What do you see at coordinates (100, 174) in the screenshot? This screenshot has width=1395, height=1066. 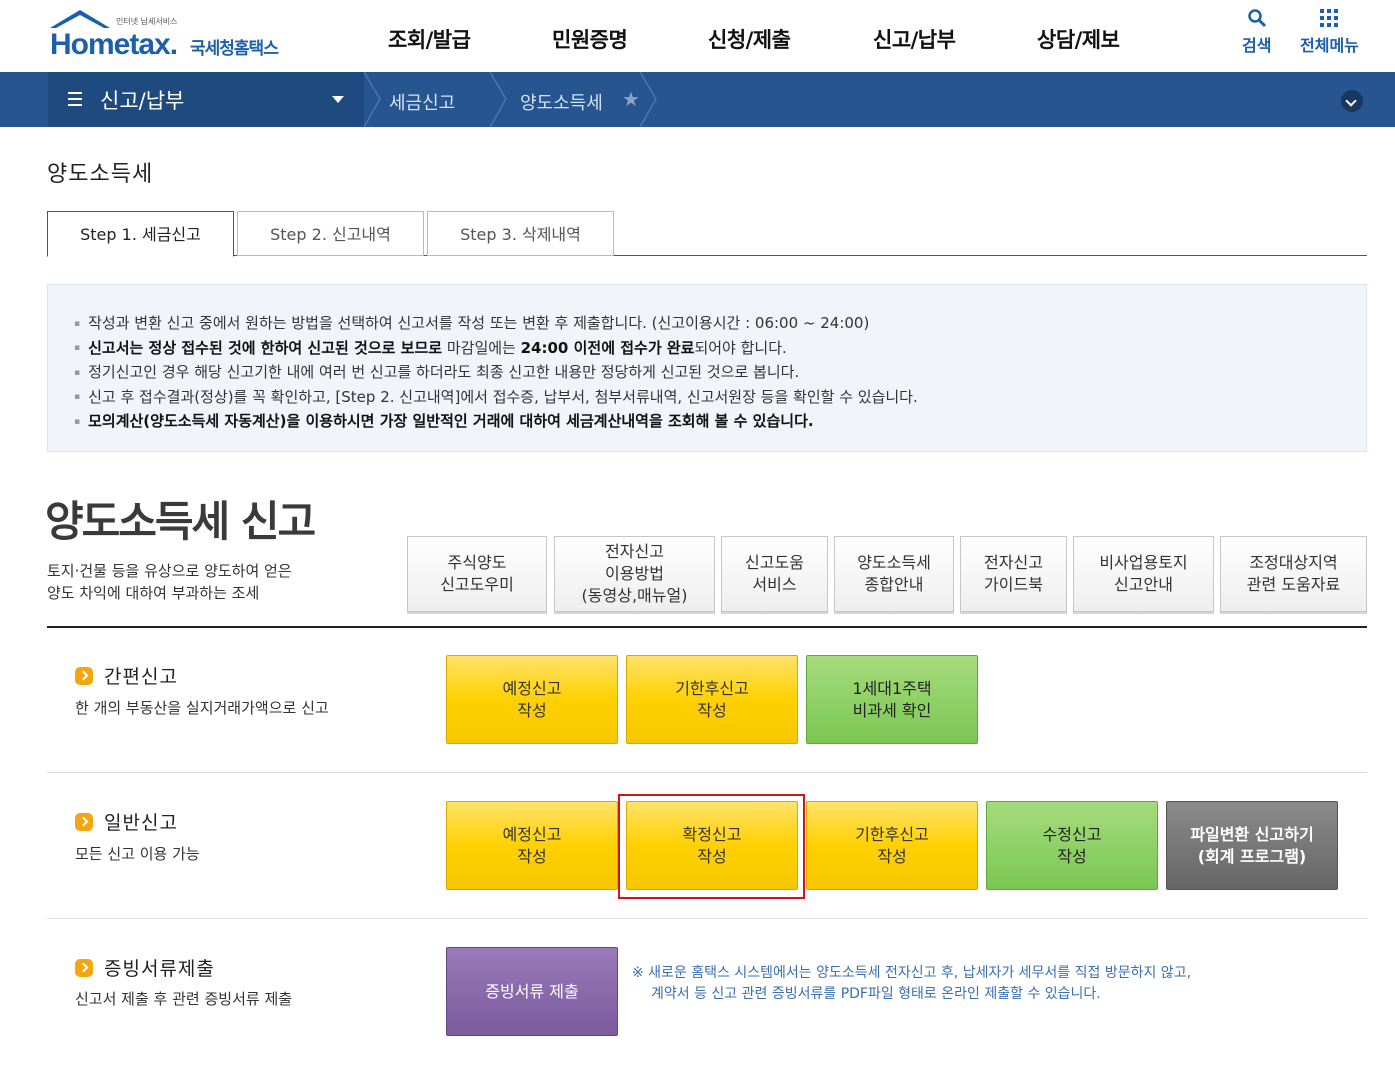 I see `page-title: 양도소득세` at bounding box center [100, 174].